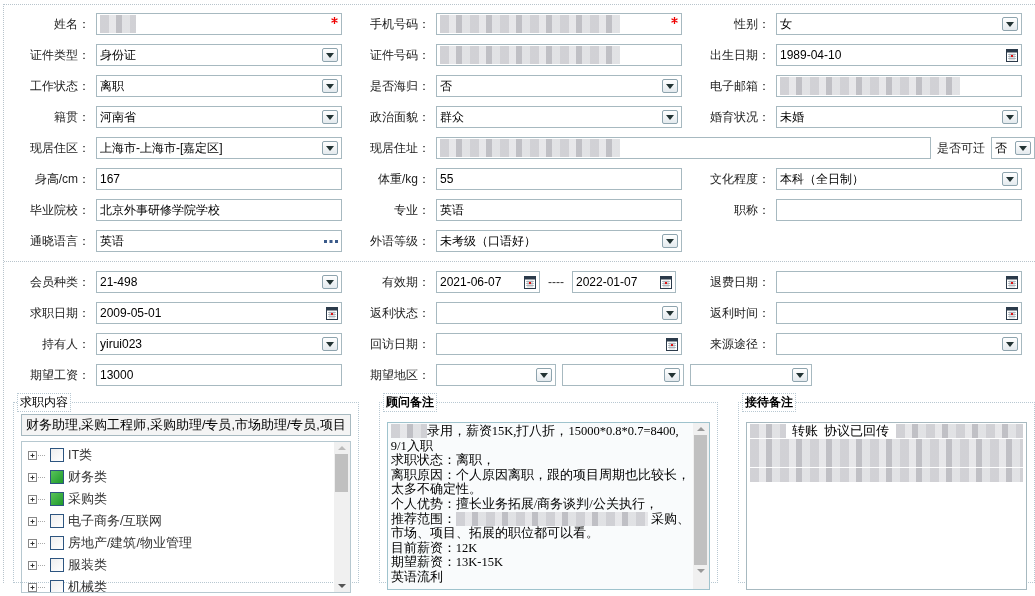 This screenshot has height=596, width=1035. I want to click on category-label: 服装类, so click(87, 565).